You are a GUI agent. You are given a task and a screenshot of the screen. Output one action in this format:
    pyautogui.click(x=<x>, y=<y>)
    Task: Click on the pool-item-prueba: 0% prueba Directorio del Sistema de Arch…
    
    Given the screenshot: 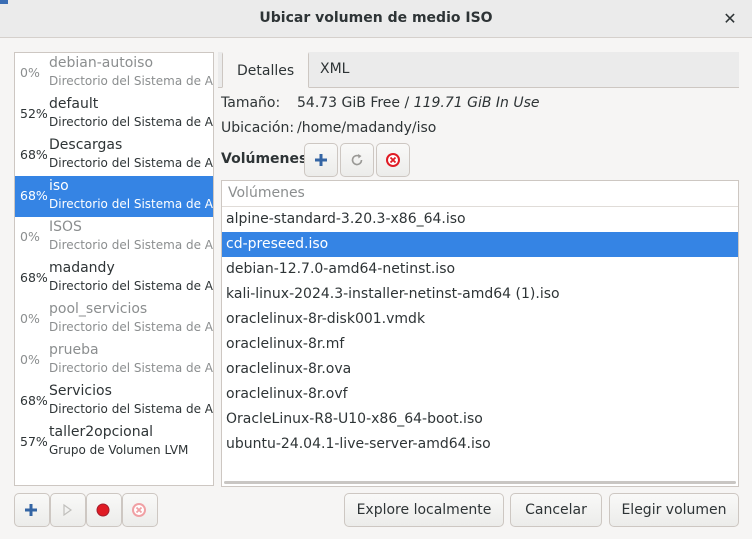 What is the action you would take?
    pyautogui.click(x=114, y=360)
    